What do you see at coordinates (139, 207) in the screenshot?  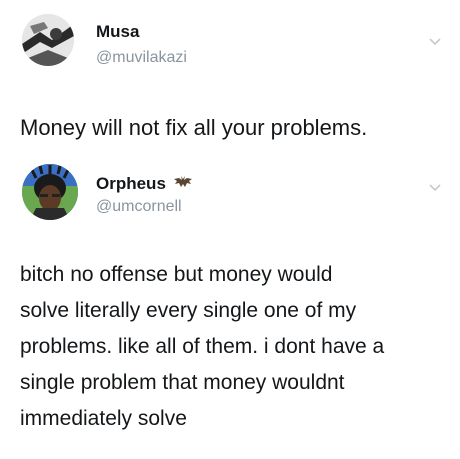 I see `handle-orpheus: @umcornell` at bounding box center [139, 207].